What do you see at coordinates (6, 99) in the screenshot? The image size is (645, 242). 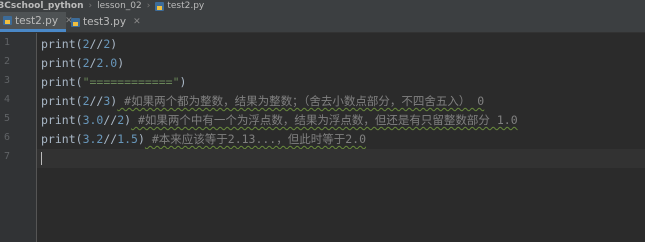 I see `line-number: 4` at bounding box center [6, 99].